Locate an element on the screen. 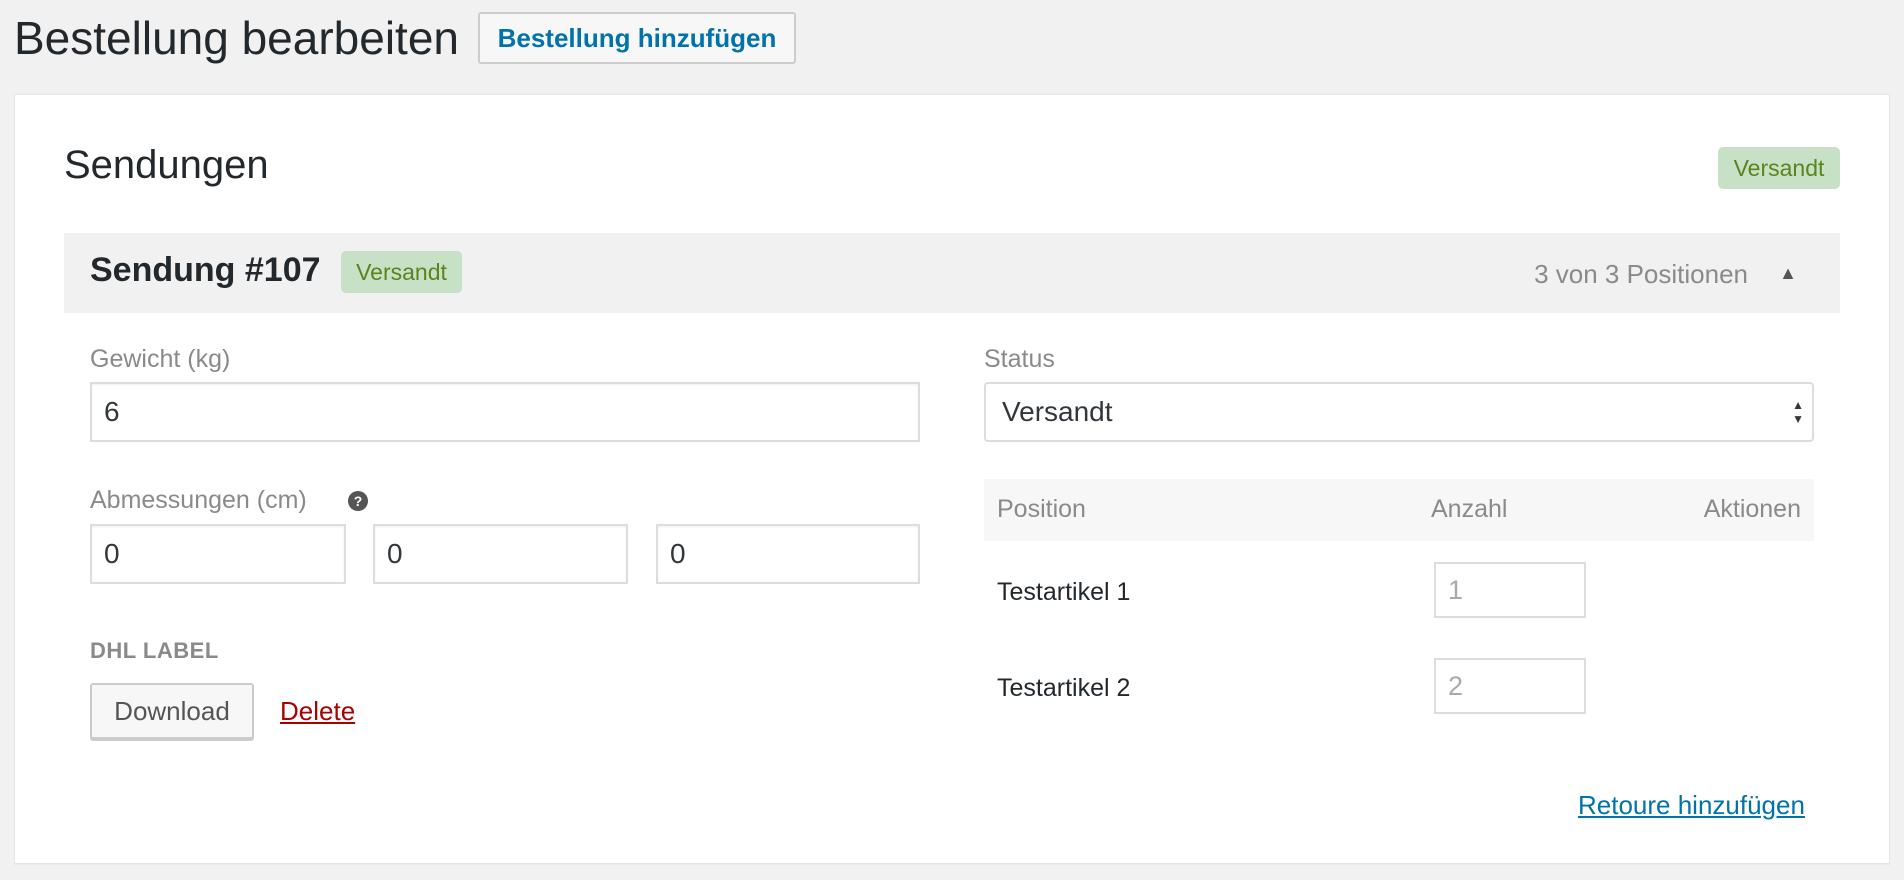 This screenshot has width=1904, height=880. item-quantity-input: 1 is located at coordinates (1510, 590).